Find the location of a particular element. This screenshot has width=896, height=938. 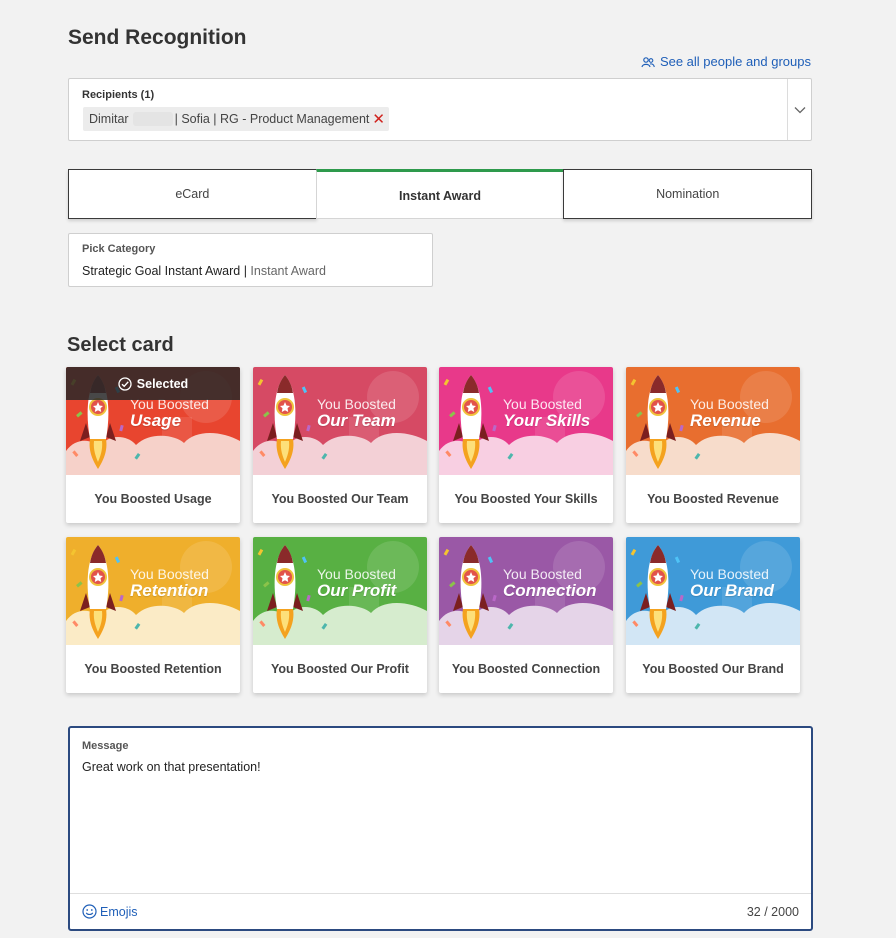

card-option: You Boosted Revenue You Boosted Revenue is located at coordinates (713, 445).